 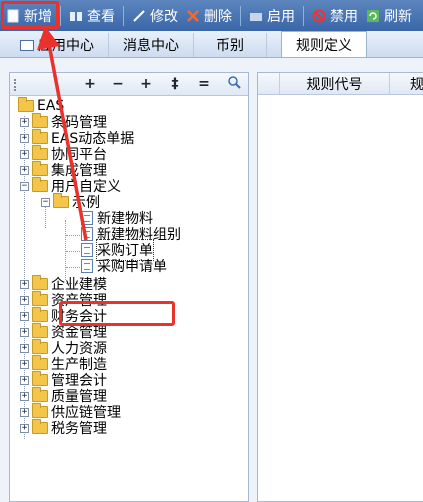 I want to click on collapse-button: −, so click(x=118, y=84).